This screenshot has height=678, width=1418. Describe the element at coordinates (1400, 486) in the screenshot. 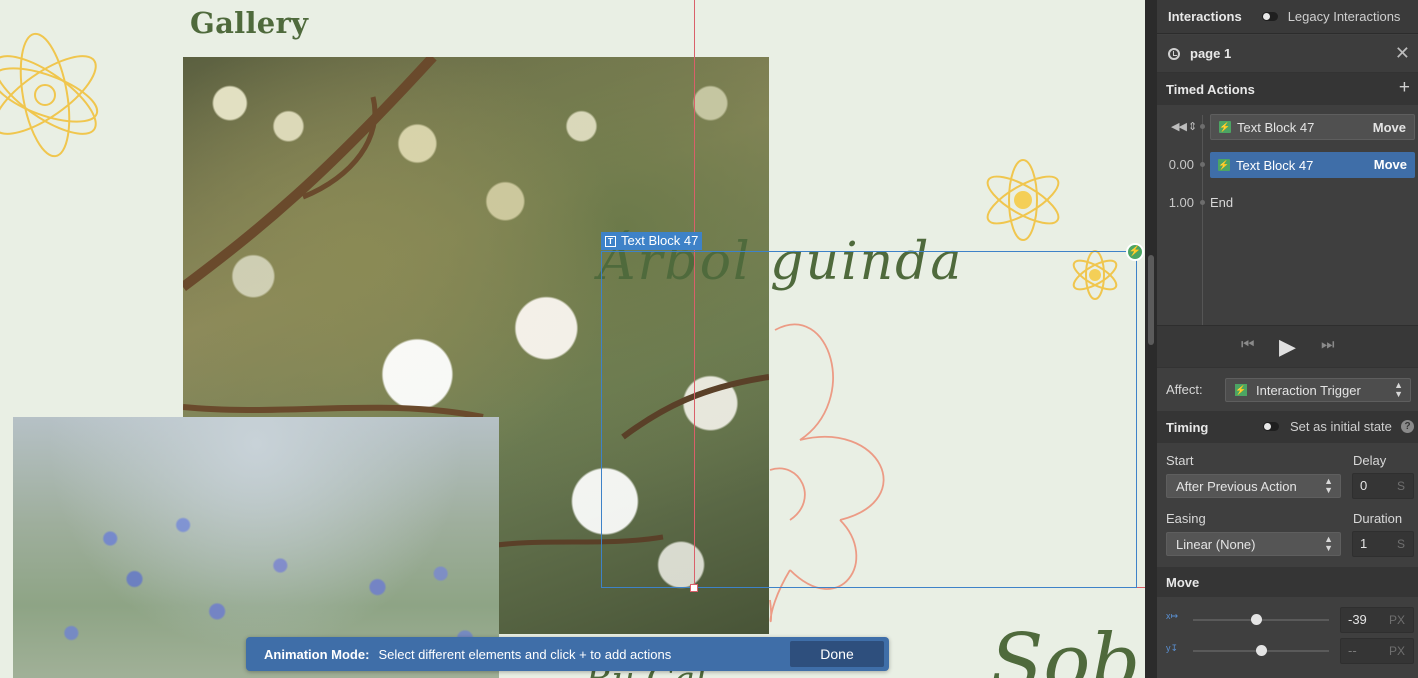

I see `delay-unit: S` at that location.